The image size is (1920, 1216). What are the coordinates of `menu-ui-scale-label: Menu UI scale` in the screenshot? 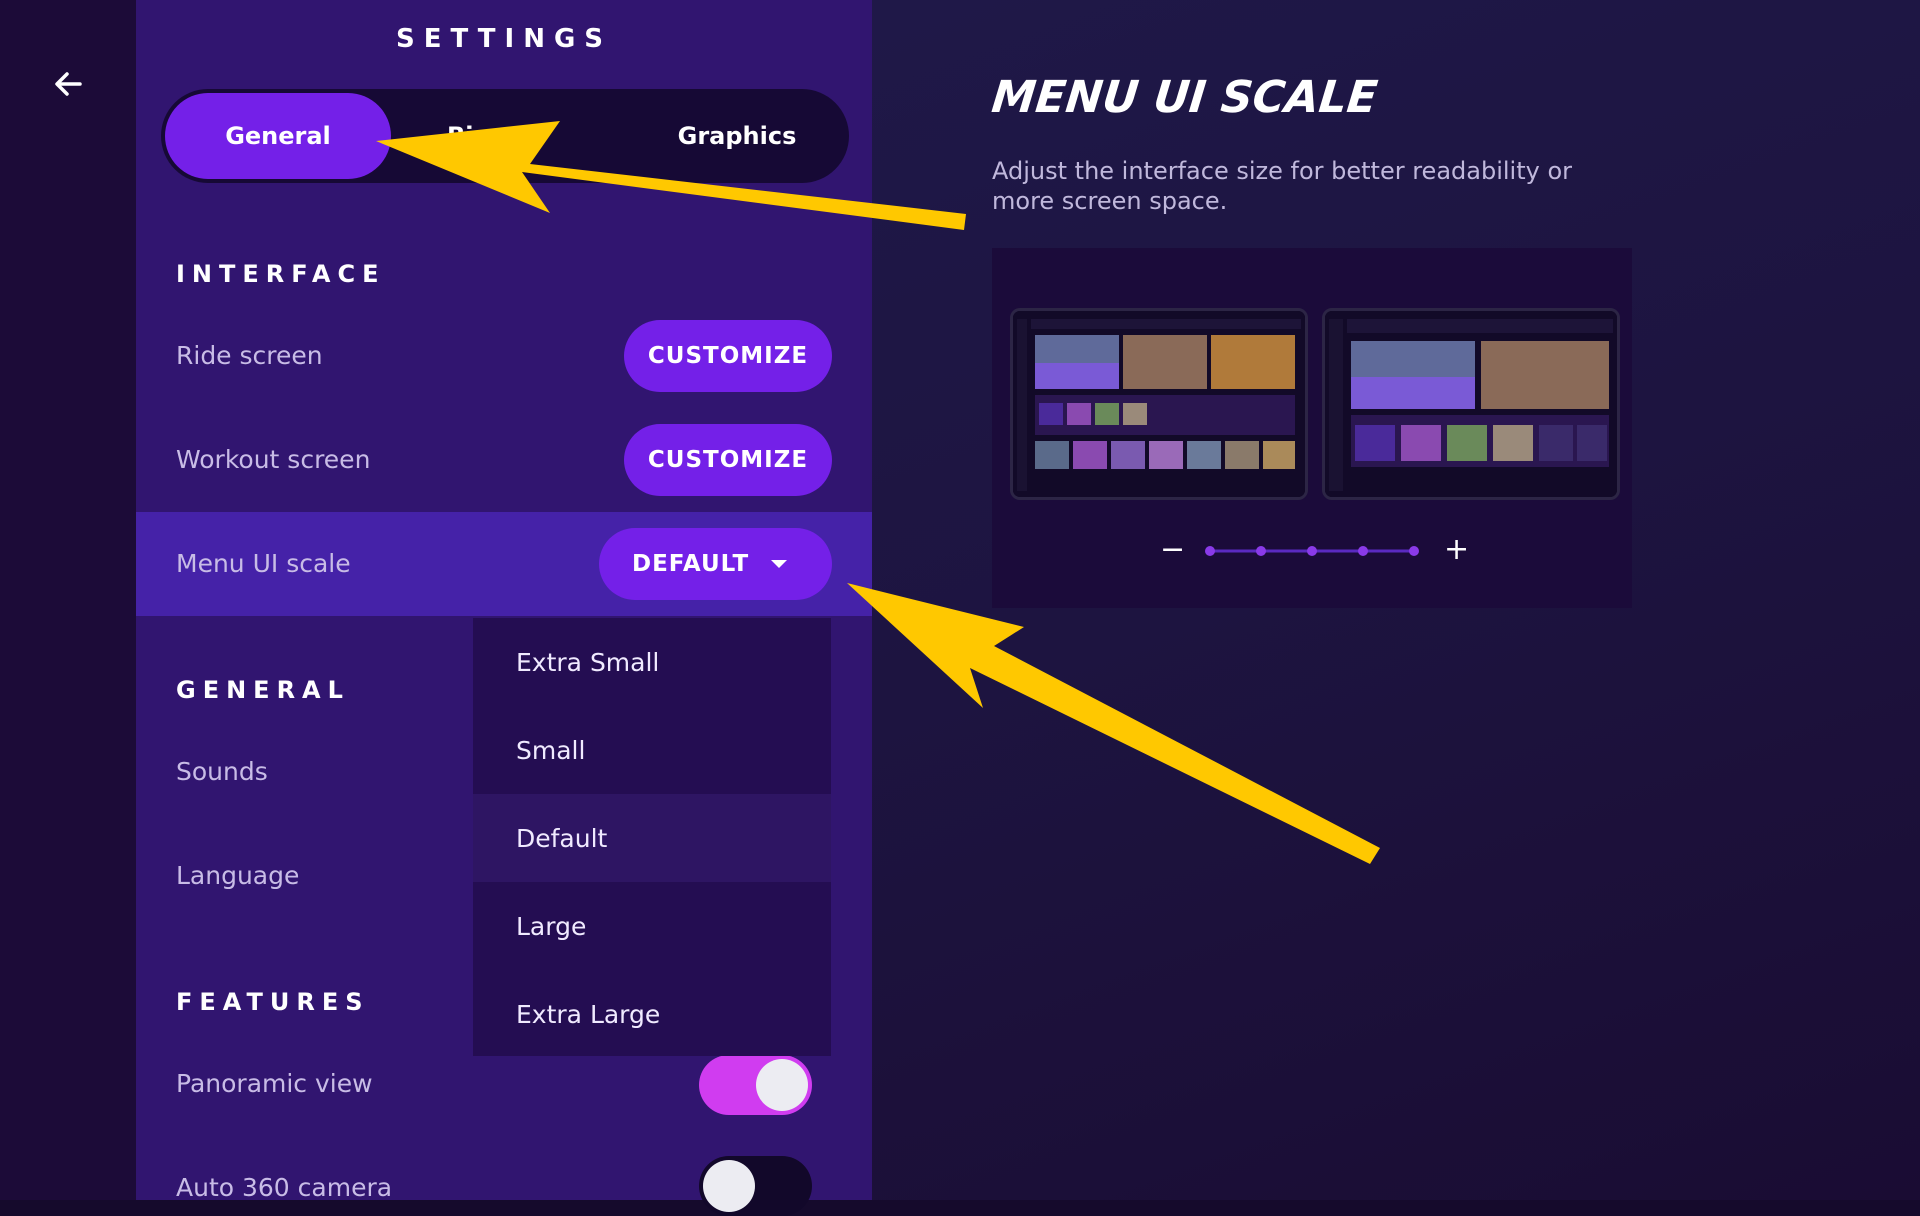 It's located at (263, 563).